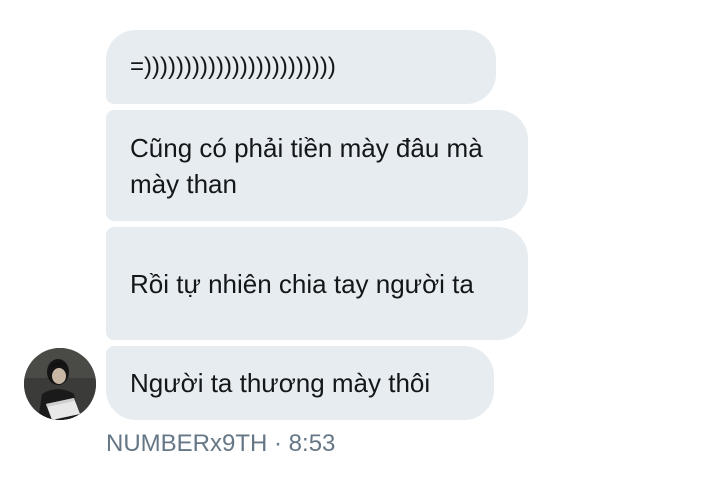 This screenshot has height=479, width=720. I want to click on avatar-photo-icon, so click(60, 384).